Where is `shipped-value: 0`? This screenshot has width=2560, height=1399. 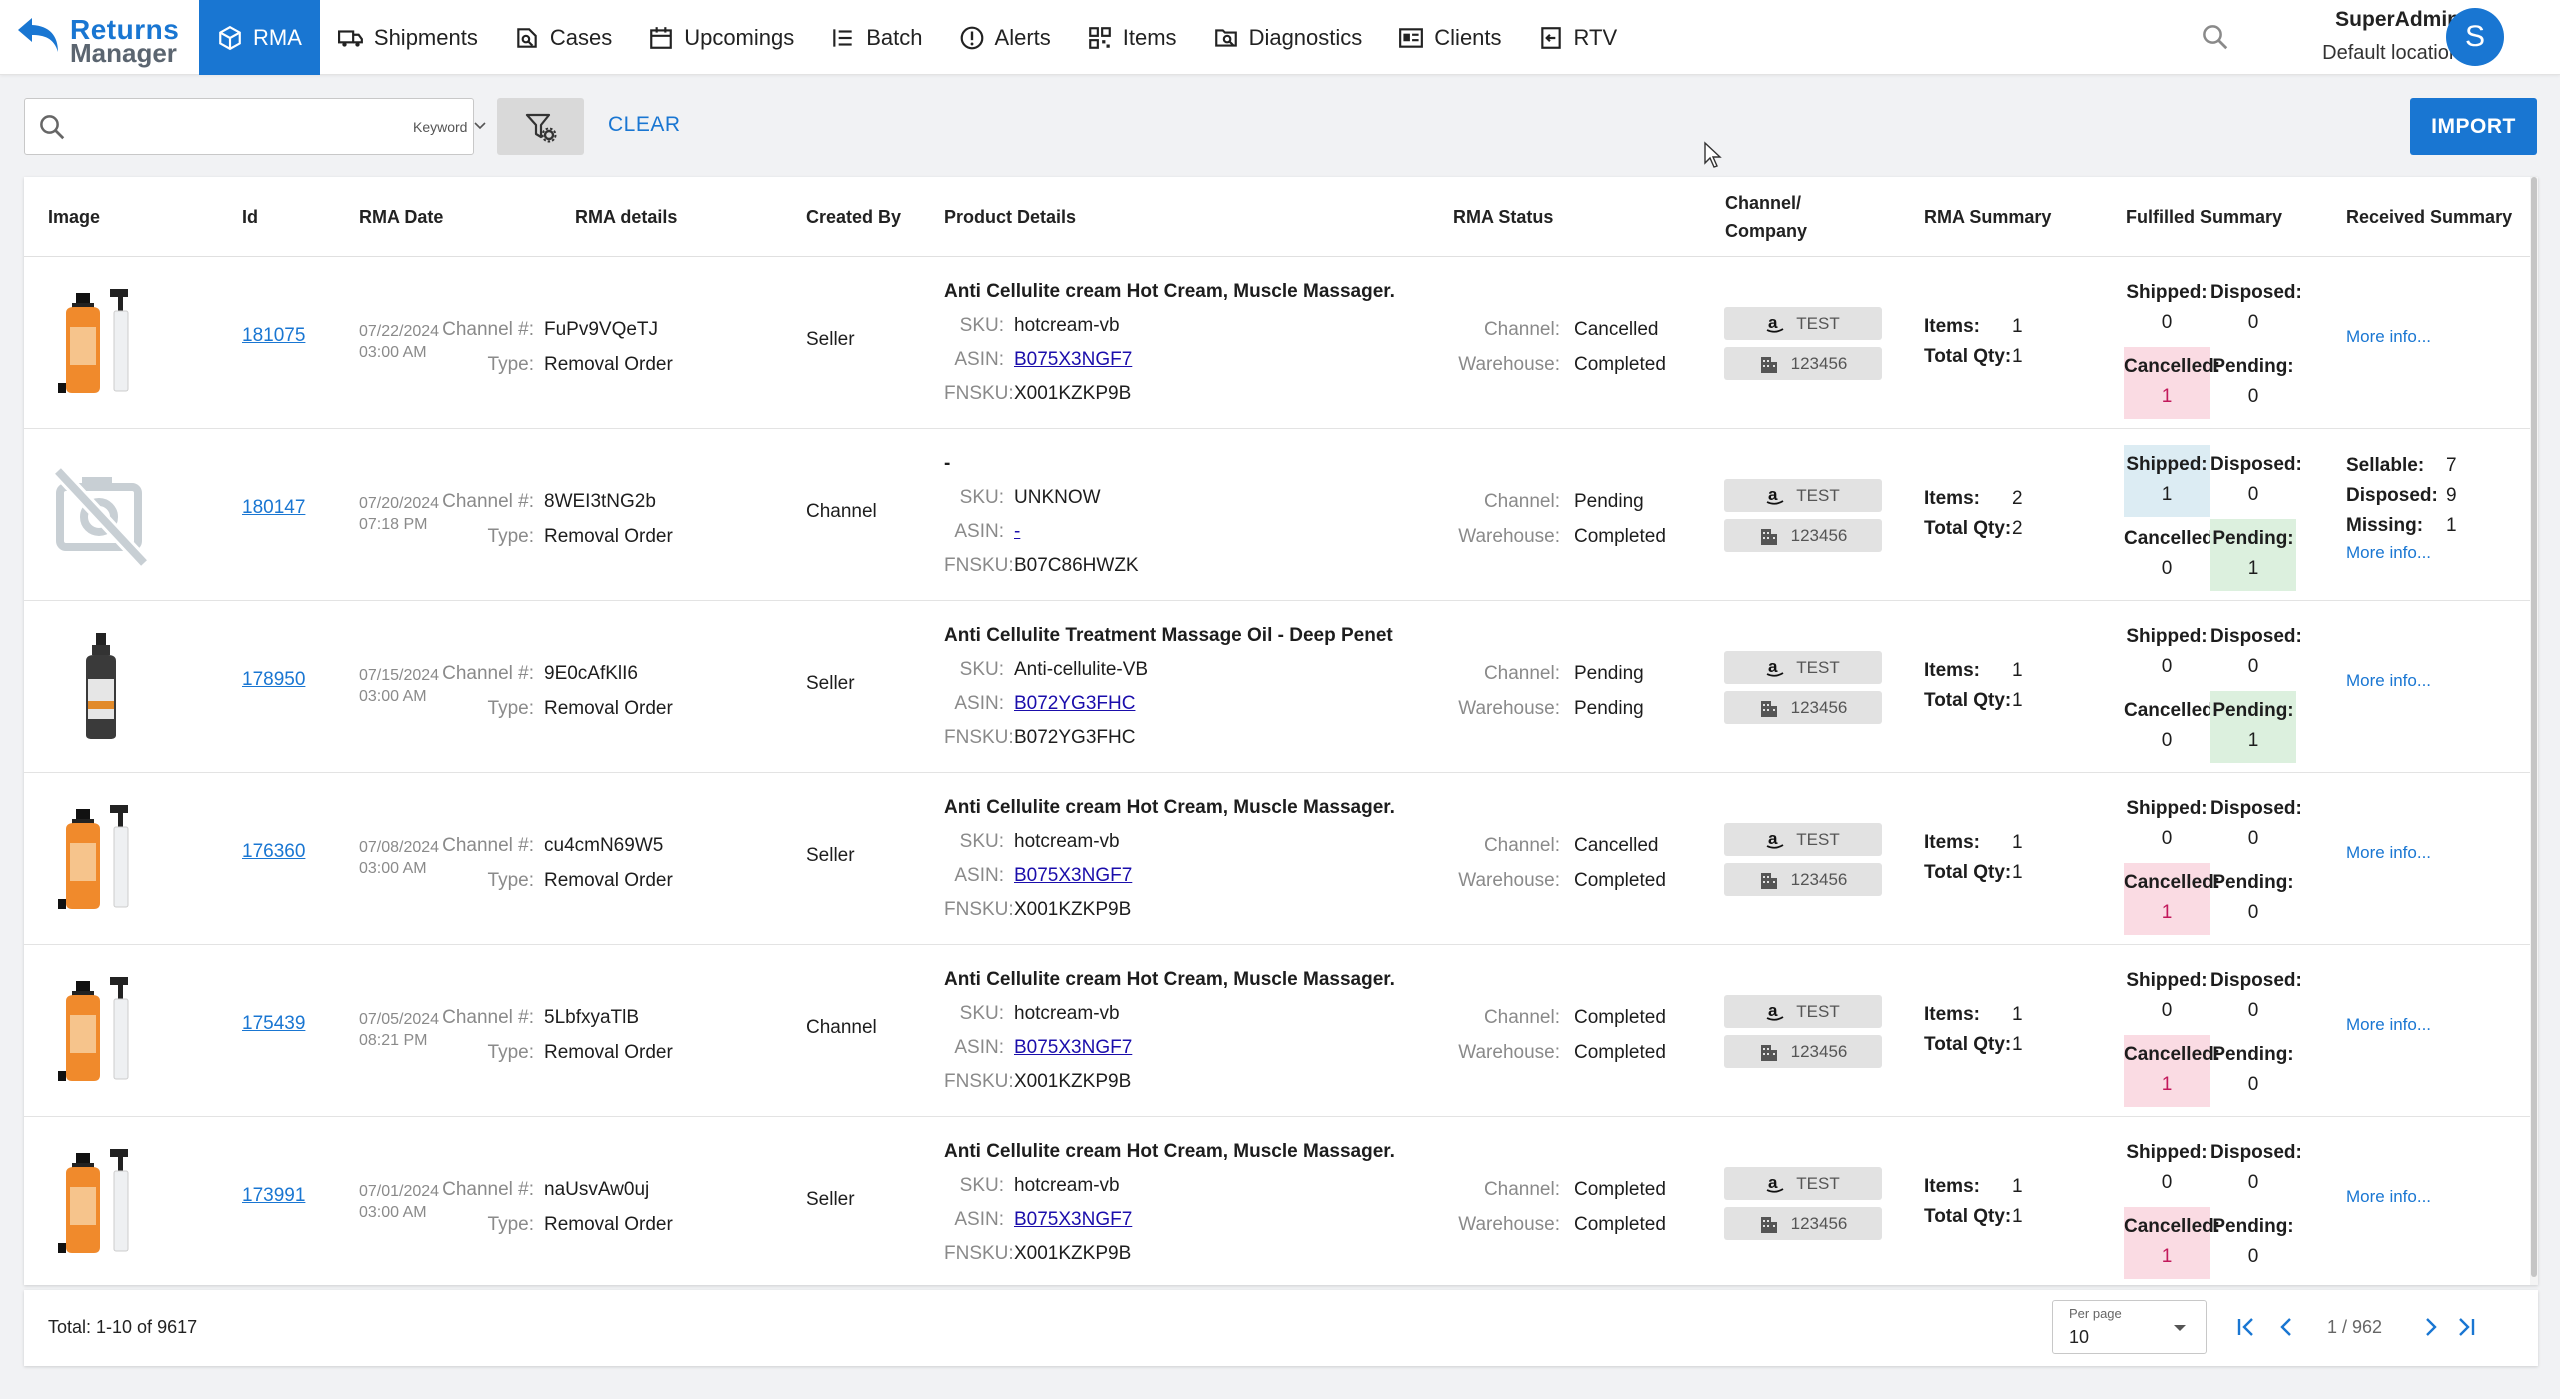
shipped-value: 0 is located at coordinates (2167, 1182).